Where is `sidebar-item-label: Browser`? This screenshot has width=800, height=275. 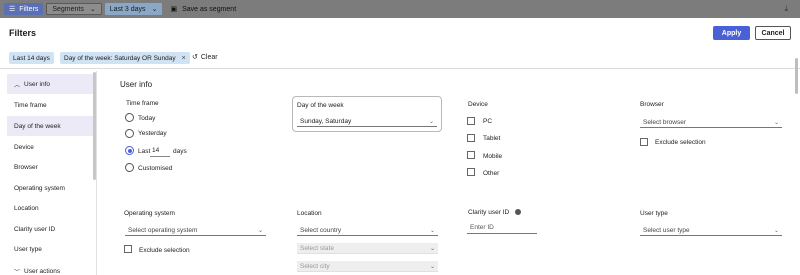
sidebar-item-label: Browser is located at coordinates (26, 167).